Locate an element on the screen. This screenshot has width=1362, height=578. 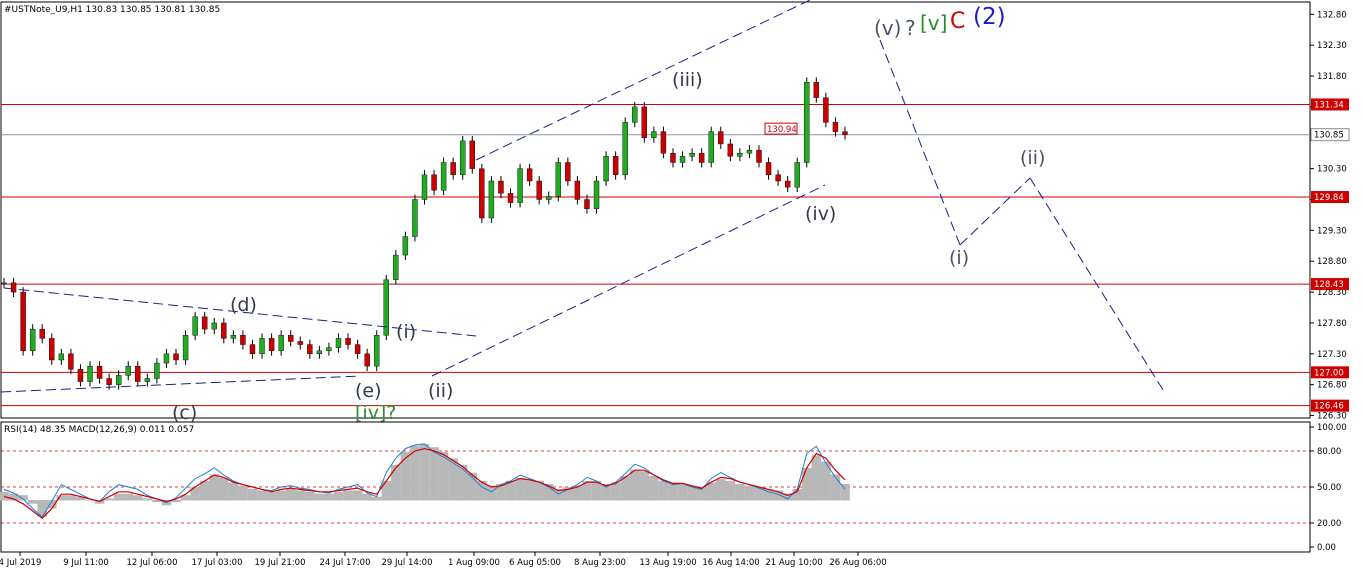
wave-label: [iv]? is located at coordinates (375, 413).